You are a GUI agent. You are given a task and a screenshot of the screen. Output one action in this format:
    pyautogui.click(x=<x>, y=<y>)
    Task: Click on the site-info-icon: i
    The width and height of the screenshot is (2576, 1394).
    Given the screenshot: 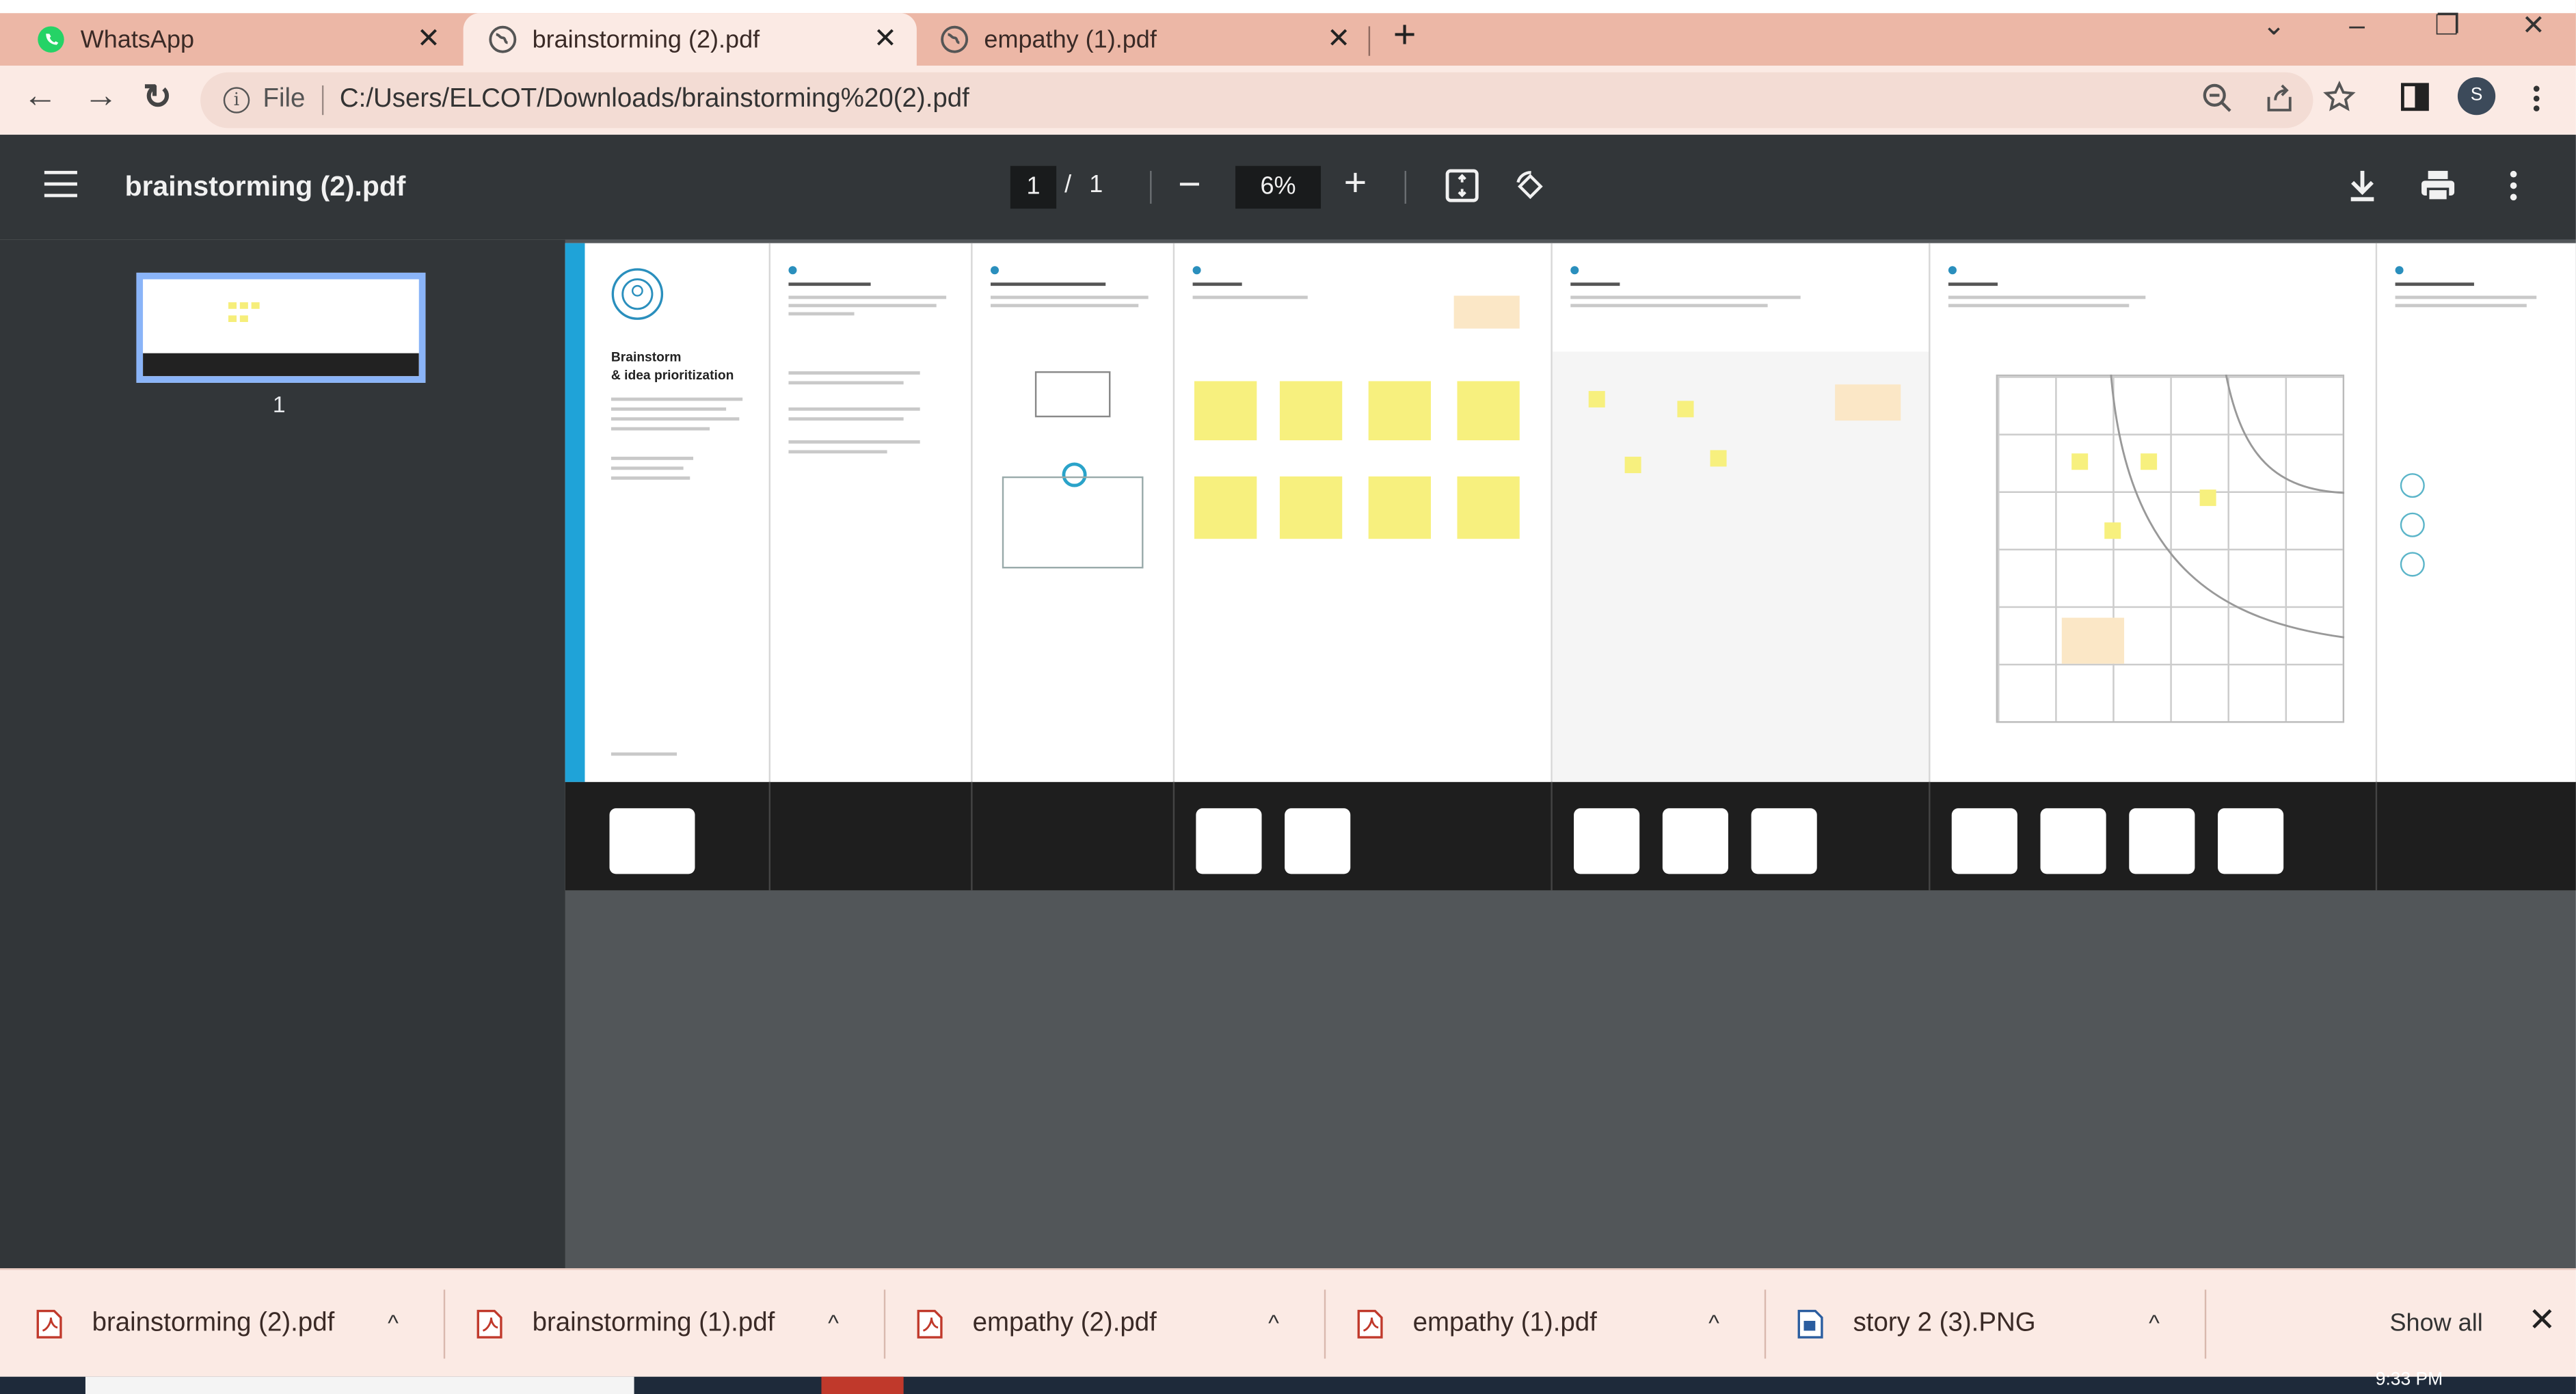 What is the action you would take?
    pyautogui.click(x=236, y=100)
    